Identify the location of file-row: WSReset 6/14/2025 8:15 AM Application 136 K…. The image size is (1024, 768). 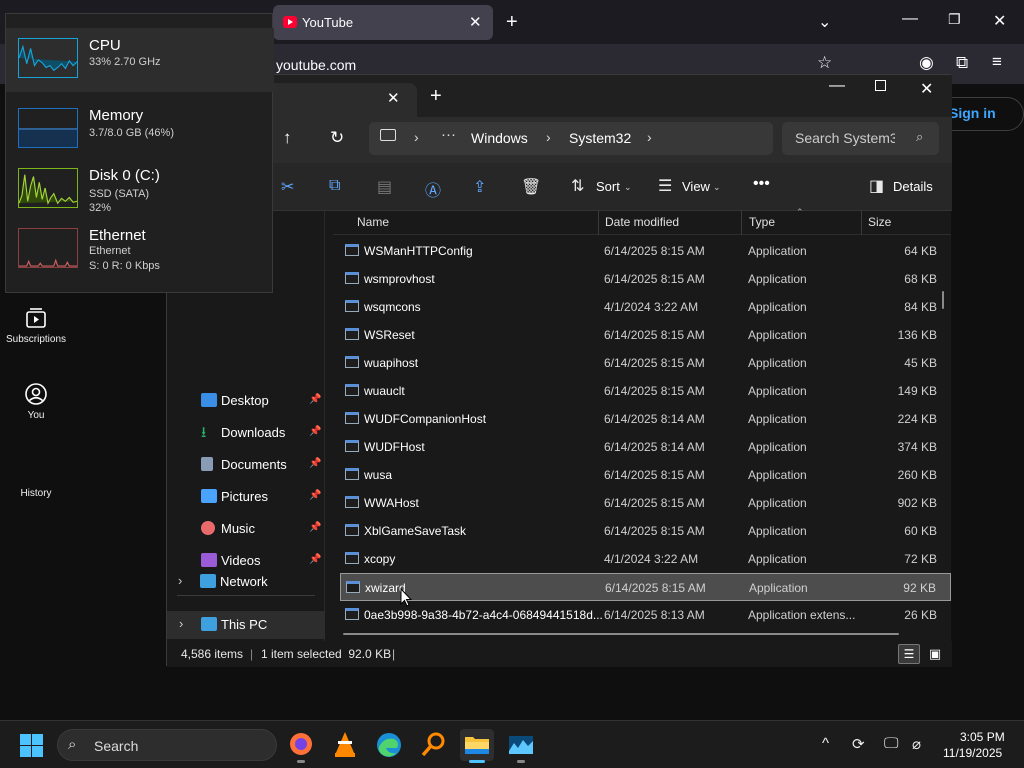
(645, 335).